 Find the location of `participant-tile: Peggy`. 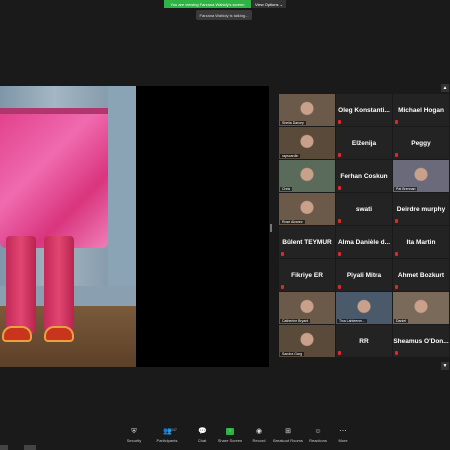

participant-tile: Peggy is located at coordinates (421, 143).